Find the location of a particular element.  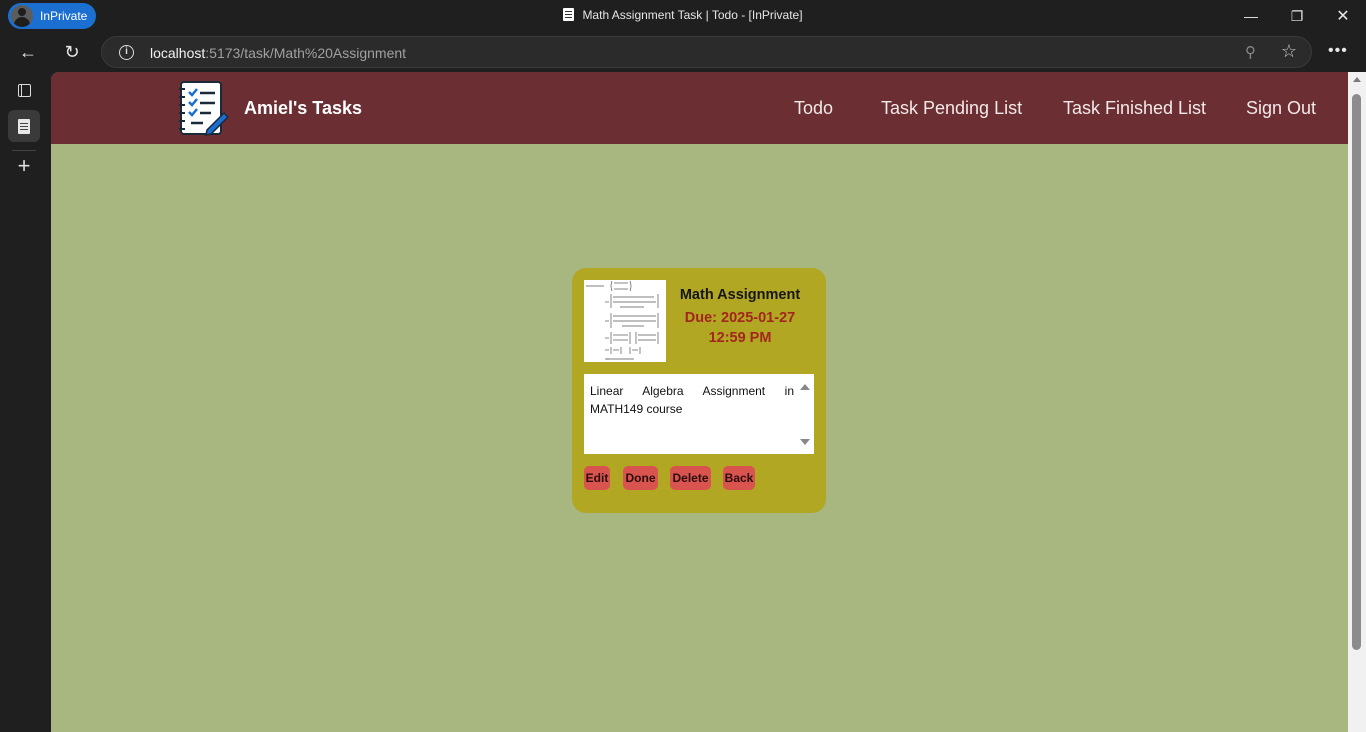

scrollbar-up-arrow-icon is located at coordinates (1357, 79).